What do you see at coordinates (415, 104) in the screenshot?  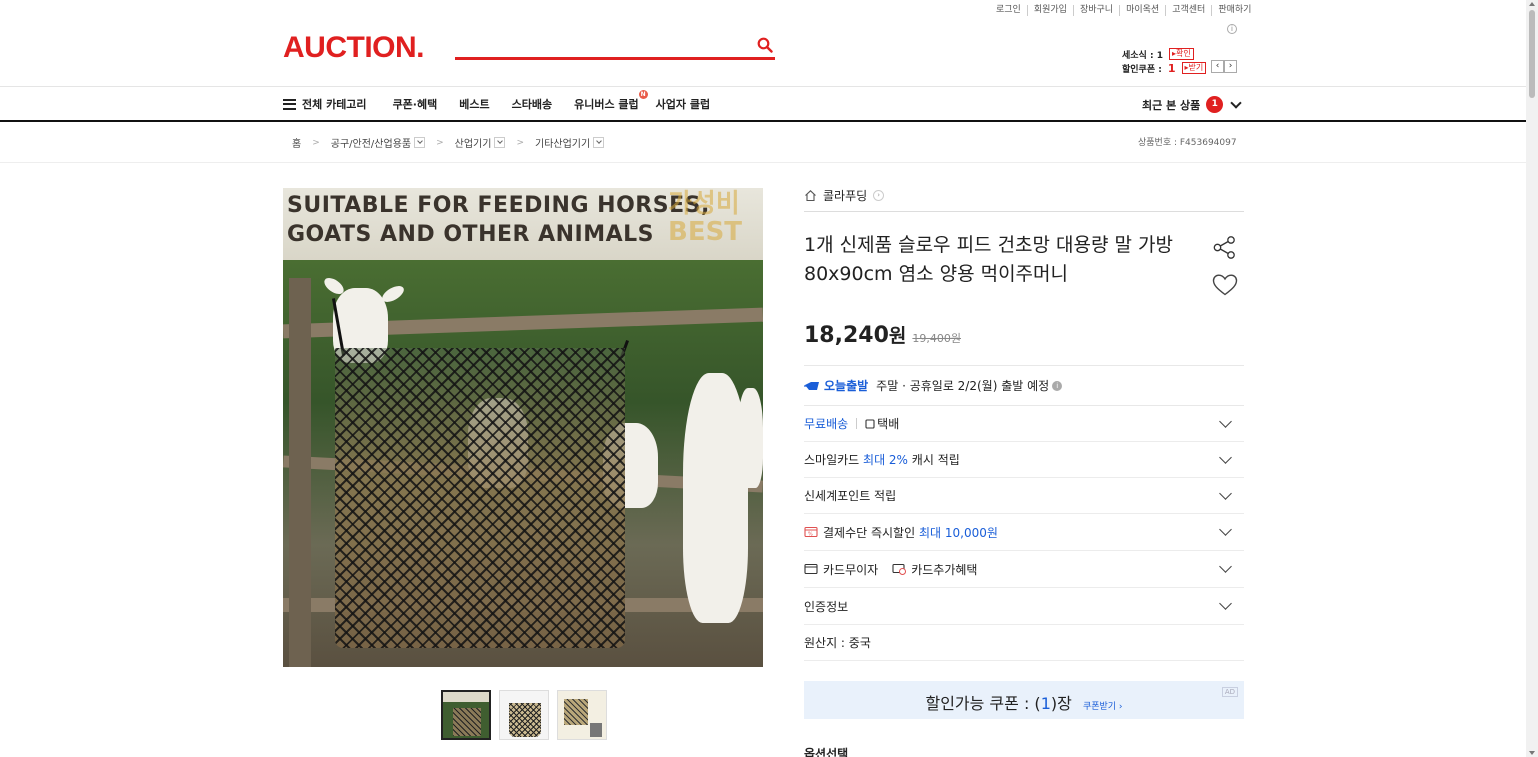 I see `nav-coupon-benefit: 쿠폰·혜택` at bounding box center [415, 104].